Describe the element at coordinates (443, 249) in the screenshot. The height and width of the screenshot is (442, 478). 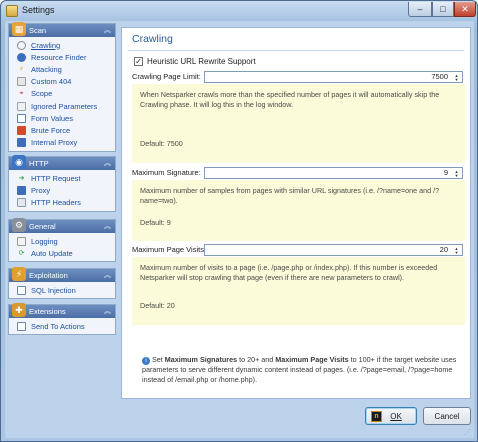
I see `maximum-page-visits-value: 20` at that location.